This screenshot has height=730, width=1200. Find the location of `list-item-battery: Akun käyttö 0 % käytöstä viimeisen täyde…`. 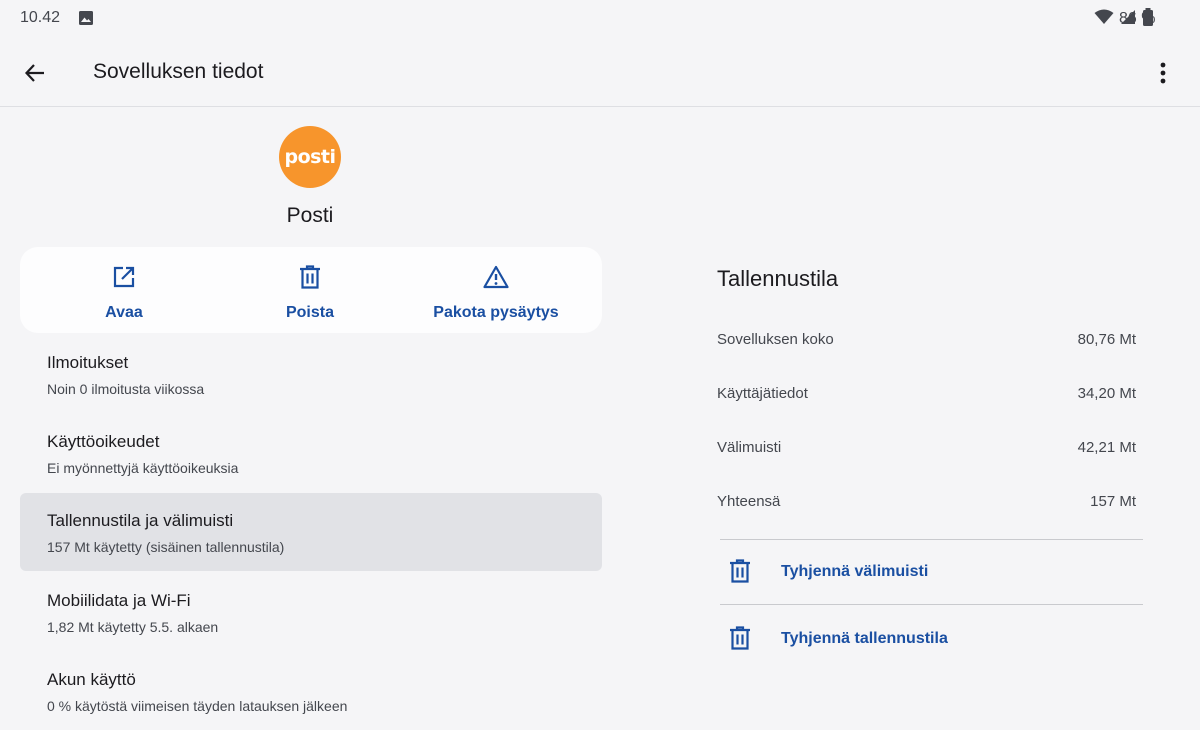

list-item-battery: Akun käyttö 0 % käytöstä viimeisen täyde… is located at coordinates (311, 691).